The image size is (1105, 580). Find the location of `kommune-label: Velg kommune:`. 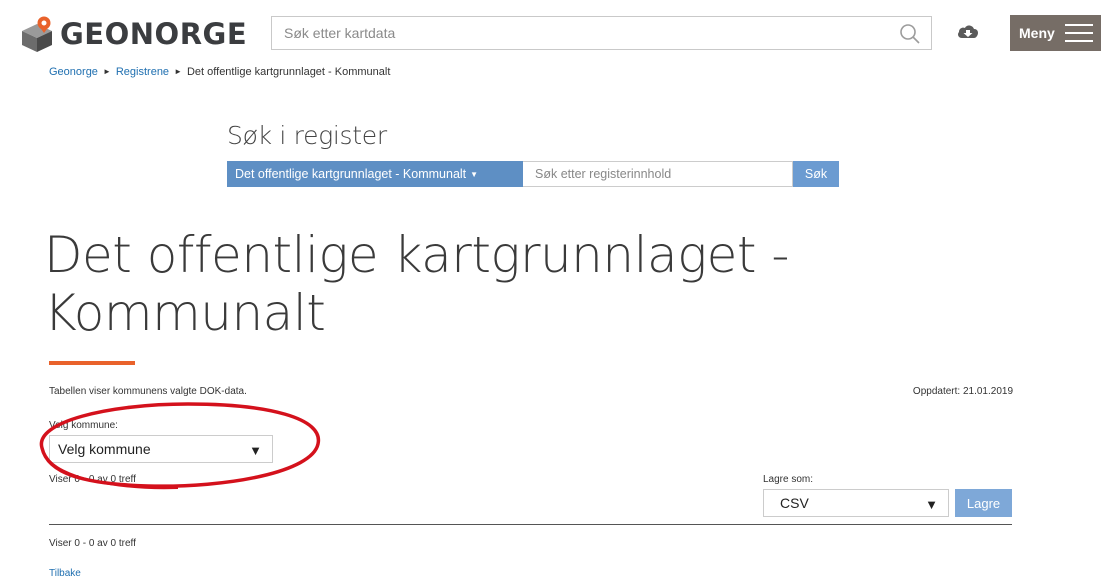

kommune-label: Velg kommune: is located at coordinates (83, 425).